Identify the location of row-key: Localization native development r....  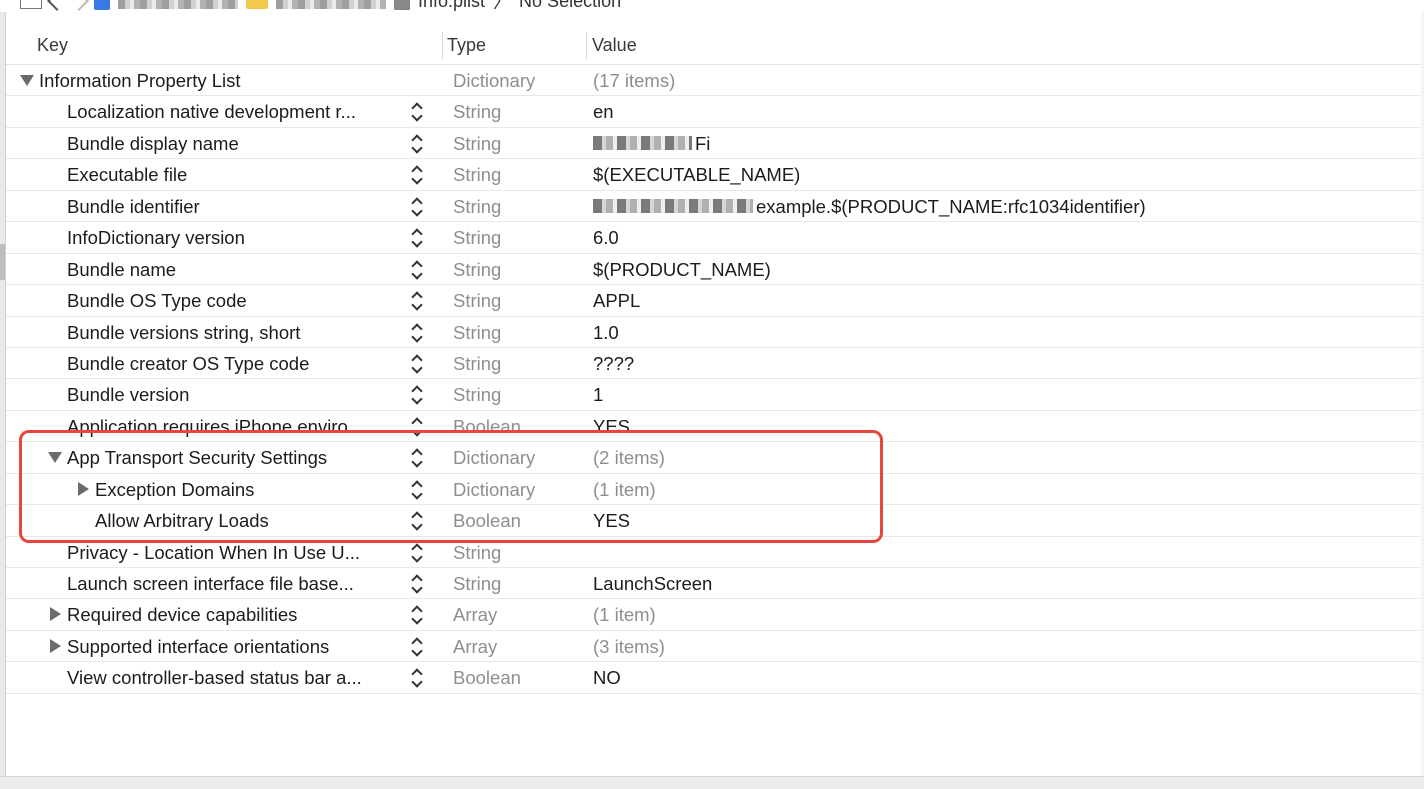
(211, 112).